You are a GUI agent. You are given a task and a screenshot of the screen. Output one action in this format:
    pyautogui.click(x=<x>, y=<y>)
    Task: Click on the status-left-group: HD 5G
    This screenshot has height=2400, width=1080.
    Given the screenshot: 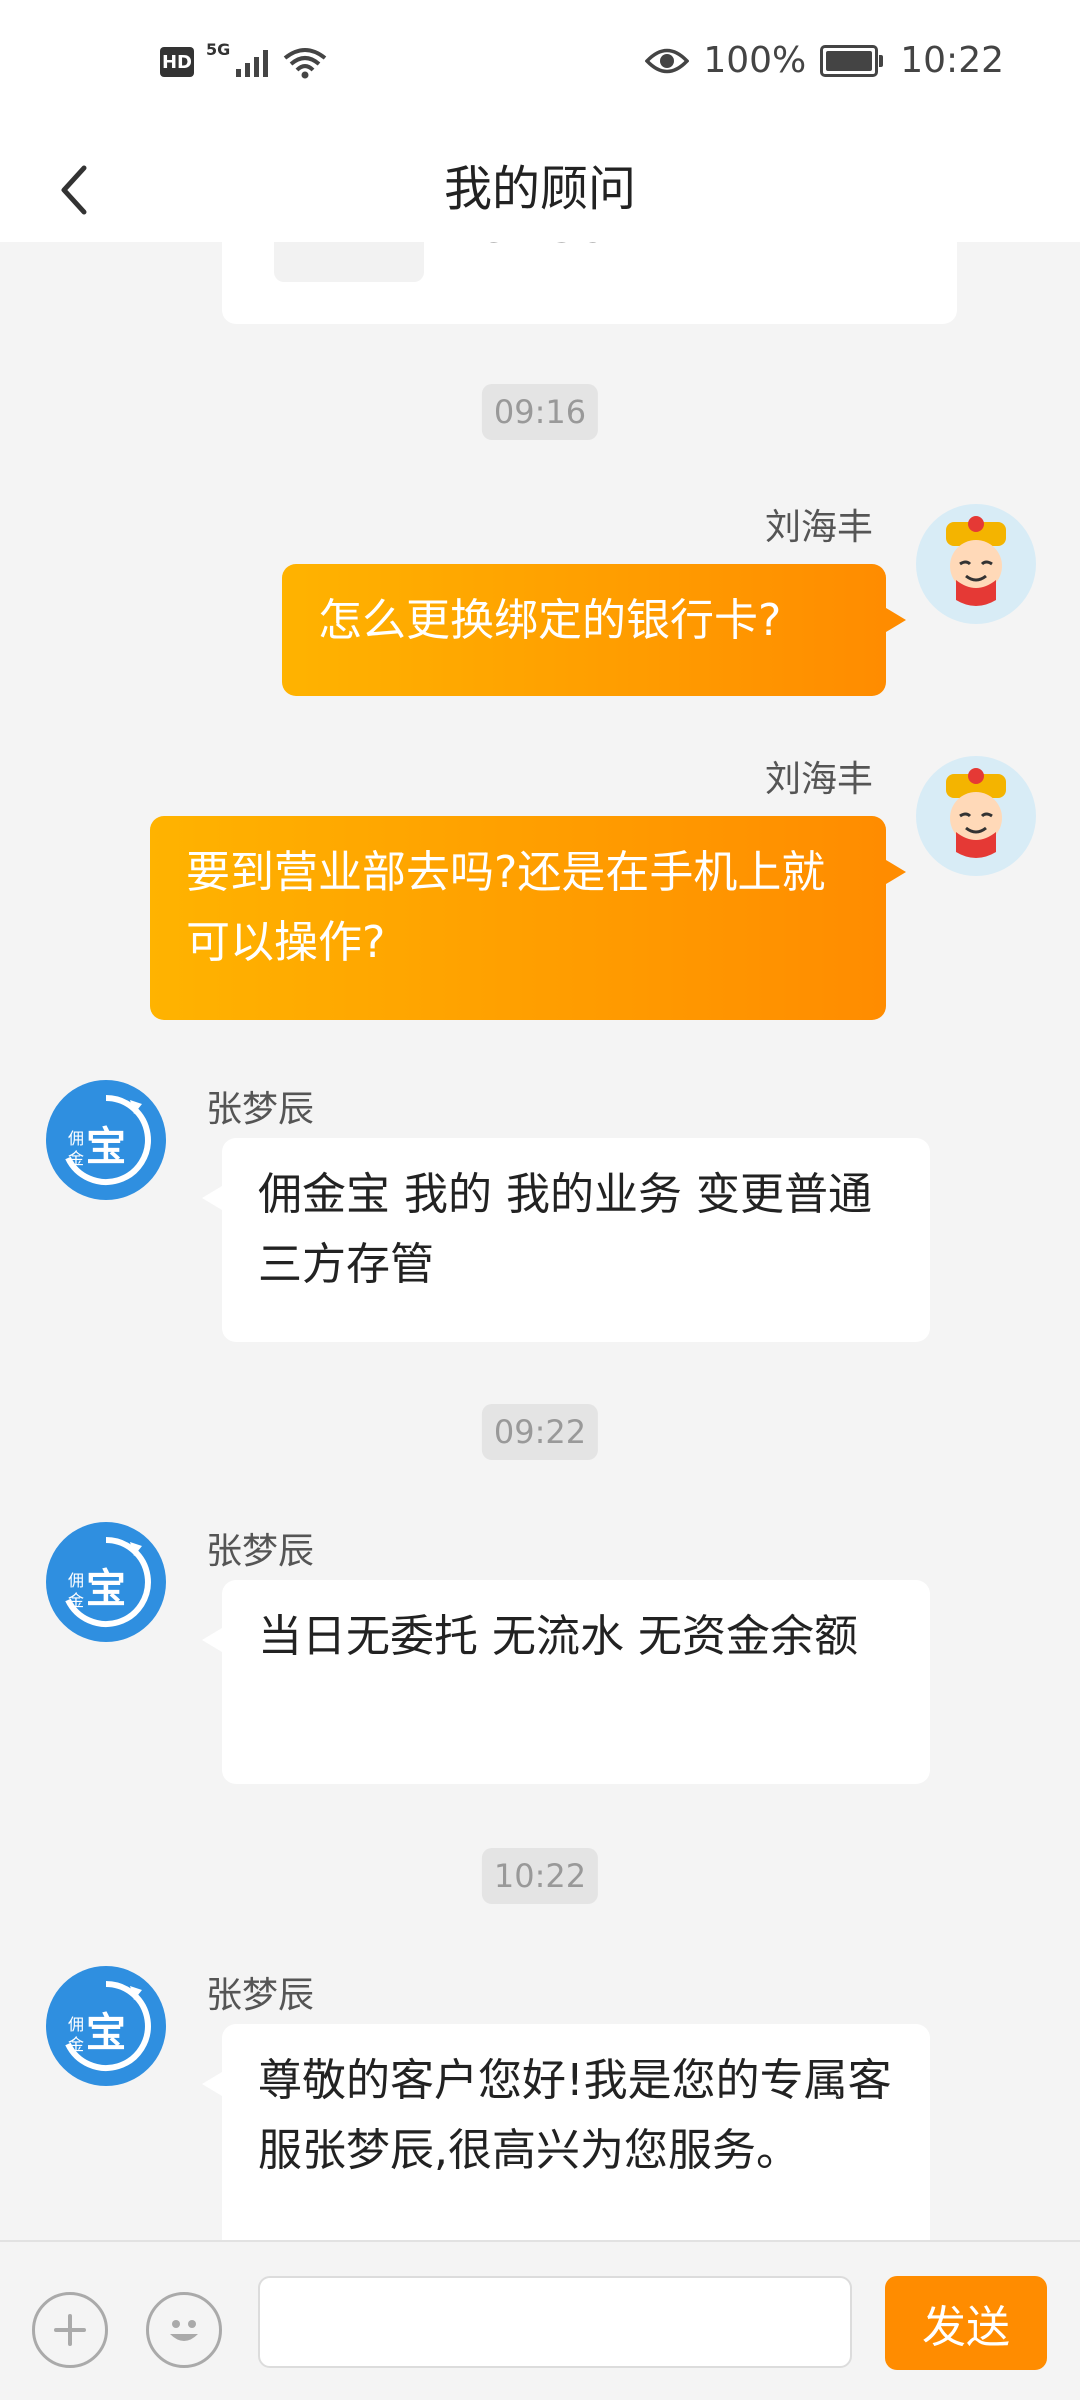 What is the action you would take?
    pyautogui.click(x=245, y=60)
    